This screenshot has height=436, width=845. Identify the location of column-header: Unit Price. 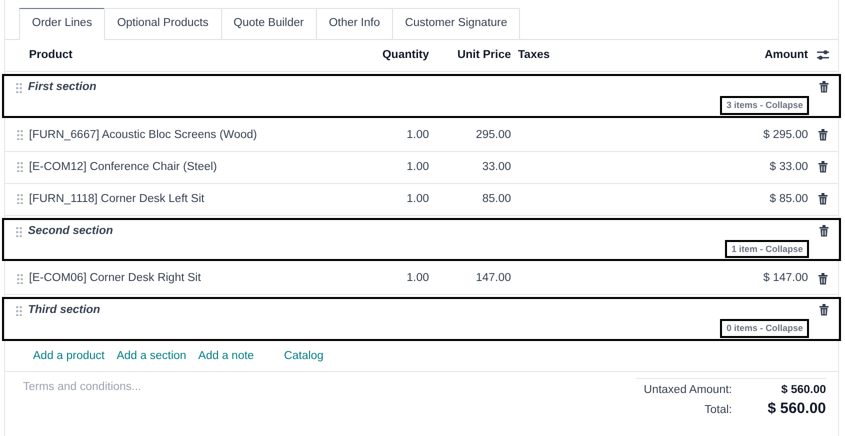
(470, 55).